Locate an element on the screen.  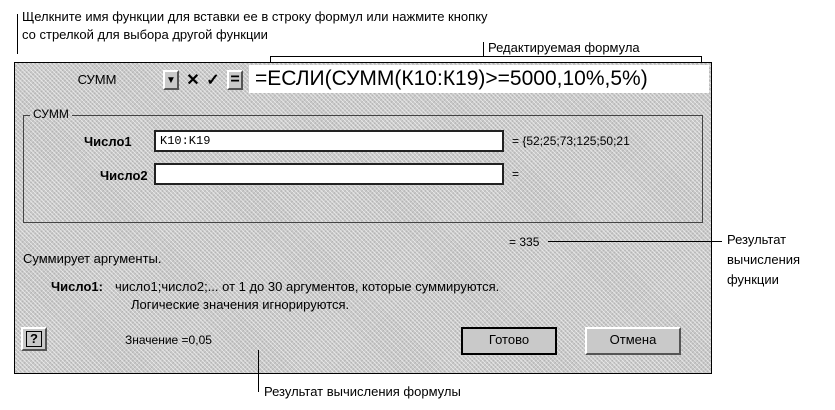
function-dropdown-button: ▼ is located at coordinates (171, 80).